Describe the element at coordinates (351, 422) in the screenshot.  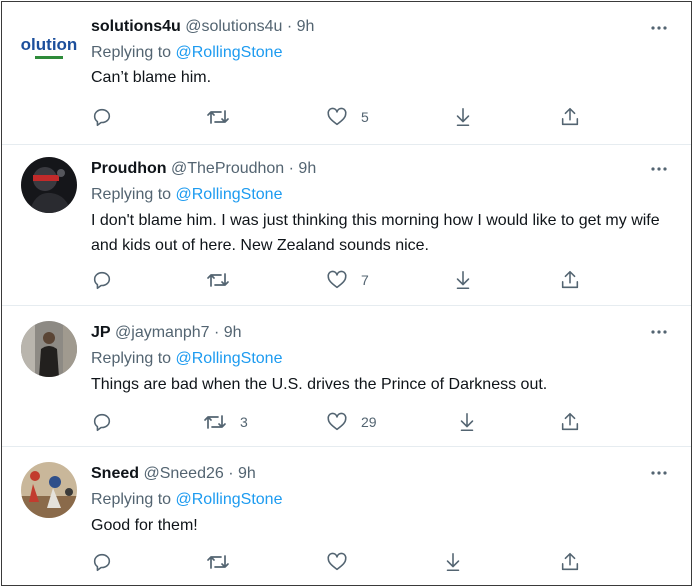
I see `like-button: 29` at that location.